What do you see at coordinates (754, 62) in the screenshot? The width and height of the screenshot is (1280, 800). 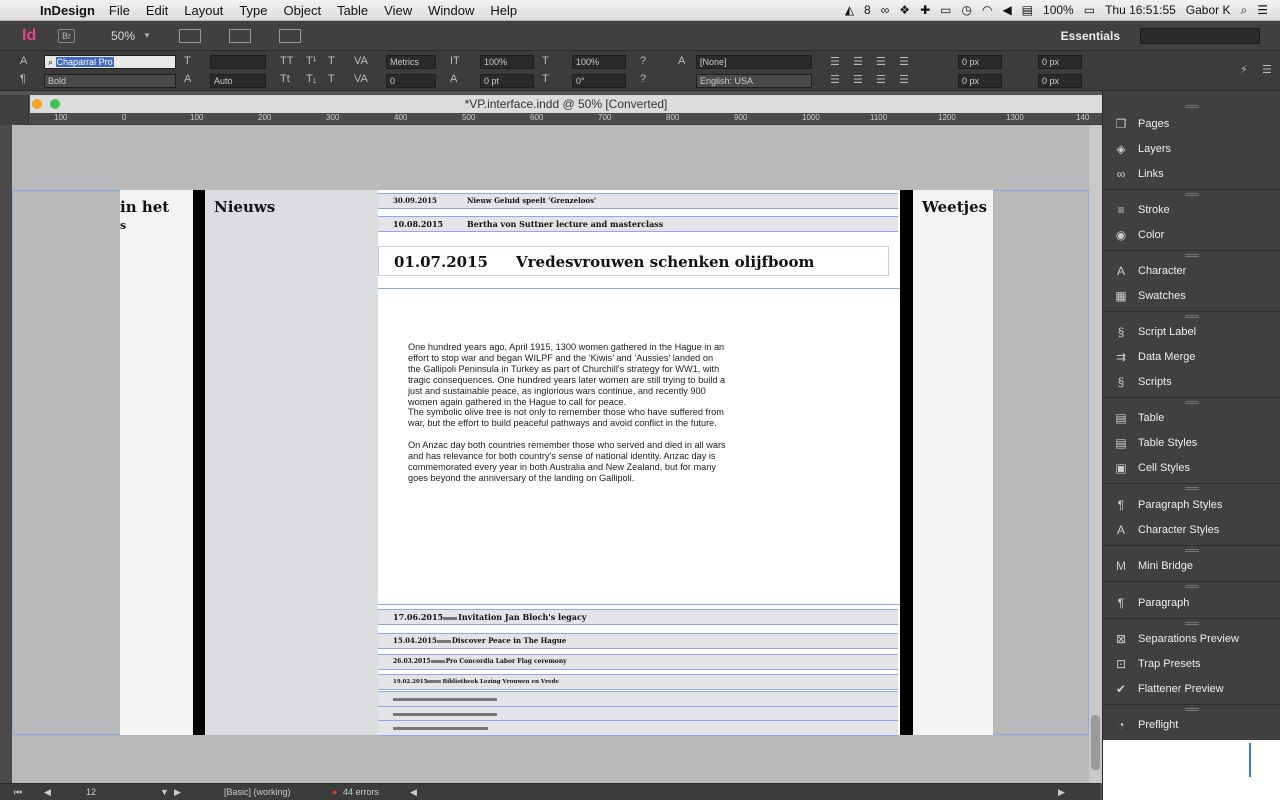 I see `character-style-field: [None]` at bounding box center [754, 62].